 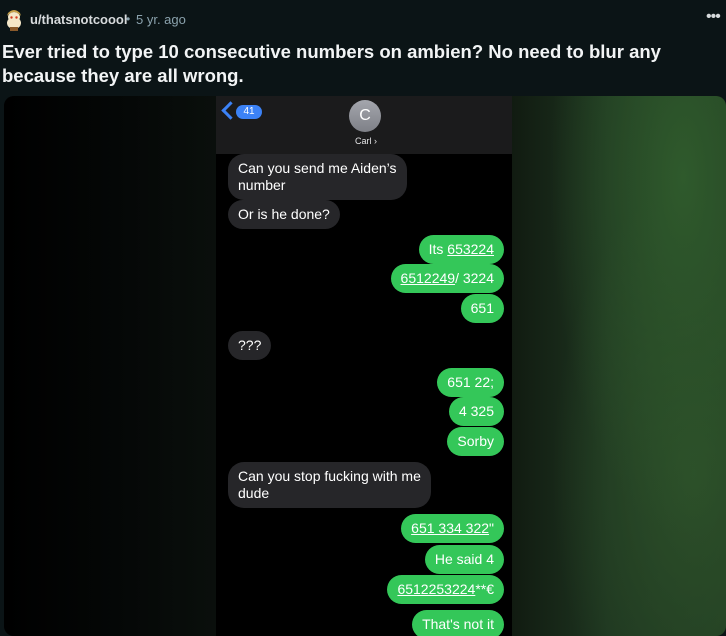 I want to click on message-text: Or is he done?, so click(x=284, y=214).